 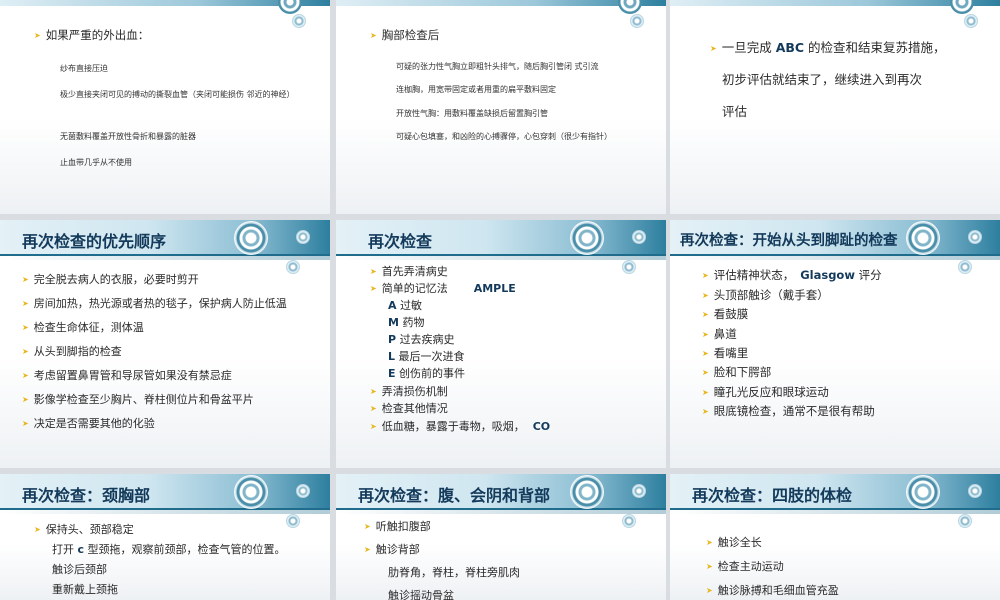 What do you see at coordinates (794, 411) in the screenshot?
I see `bullet-text: 眼底镜检查，通常不是很有帮助` at bounding box center [794, 411].